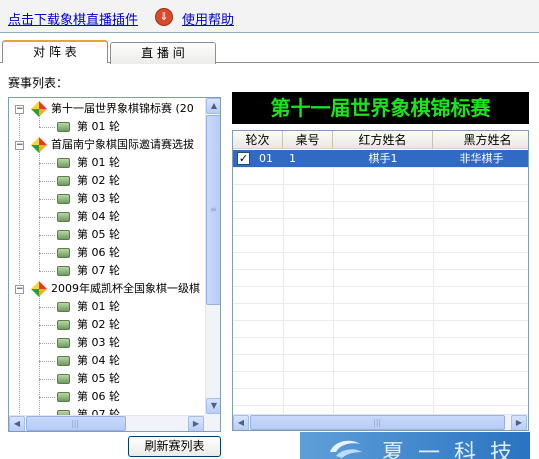  What do you see at coordinates (292, 158) in the screenshot?
I see `cell-table-no: 1` at bounding box center [292, 158].